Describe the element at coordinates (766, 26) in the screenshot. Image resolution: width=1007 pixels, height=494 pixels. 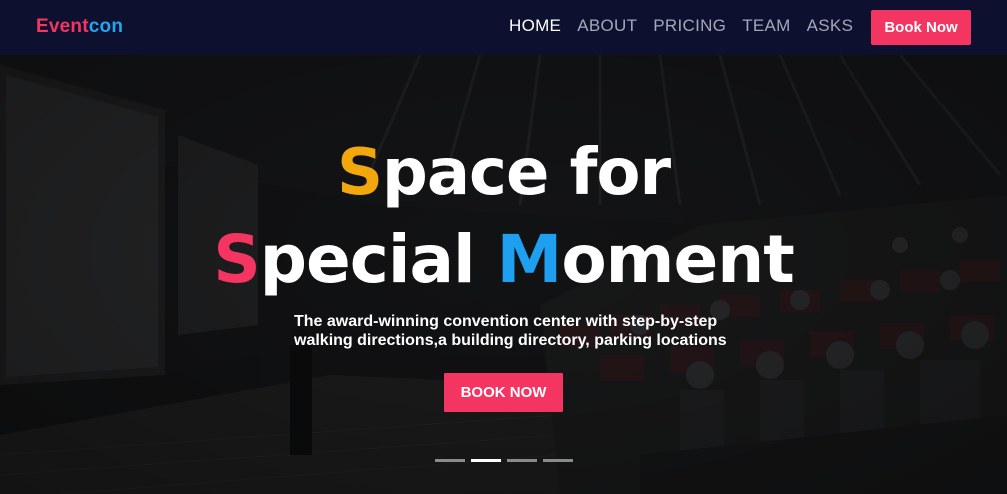
I see `nav-item-team: TEAM` at that location.